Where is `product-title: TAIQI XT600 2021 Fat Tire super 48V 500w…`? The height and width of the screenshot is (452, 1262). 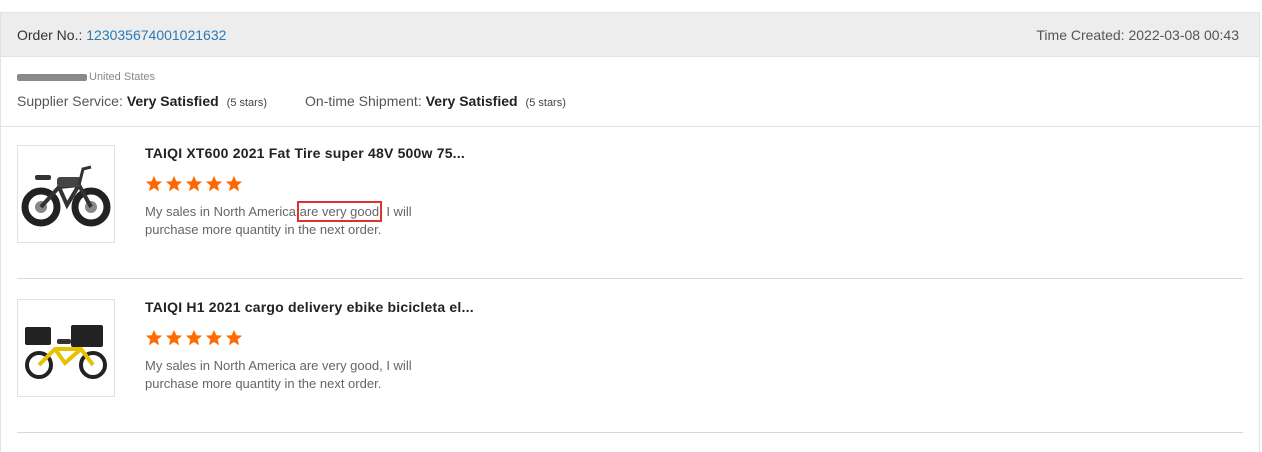 product-title: TAIQI XT600 2021 Fat Tire super 48V 500w… is located at coordinates (305, 153).